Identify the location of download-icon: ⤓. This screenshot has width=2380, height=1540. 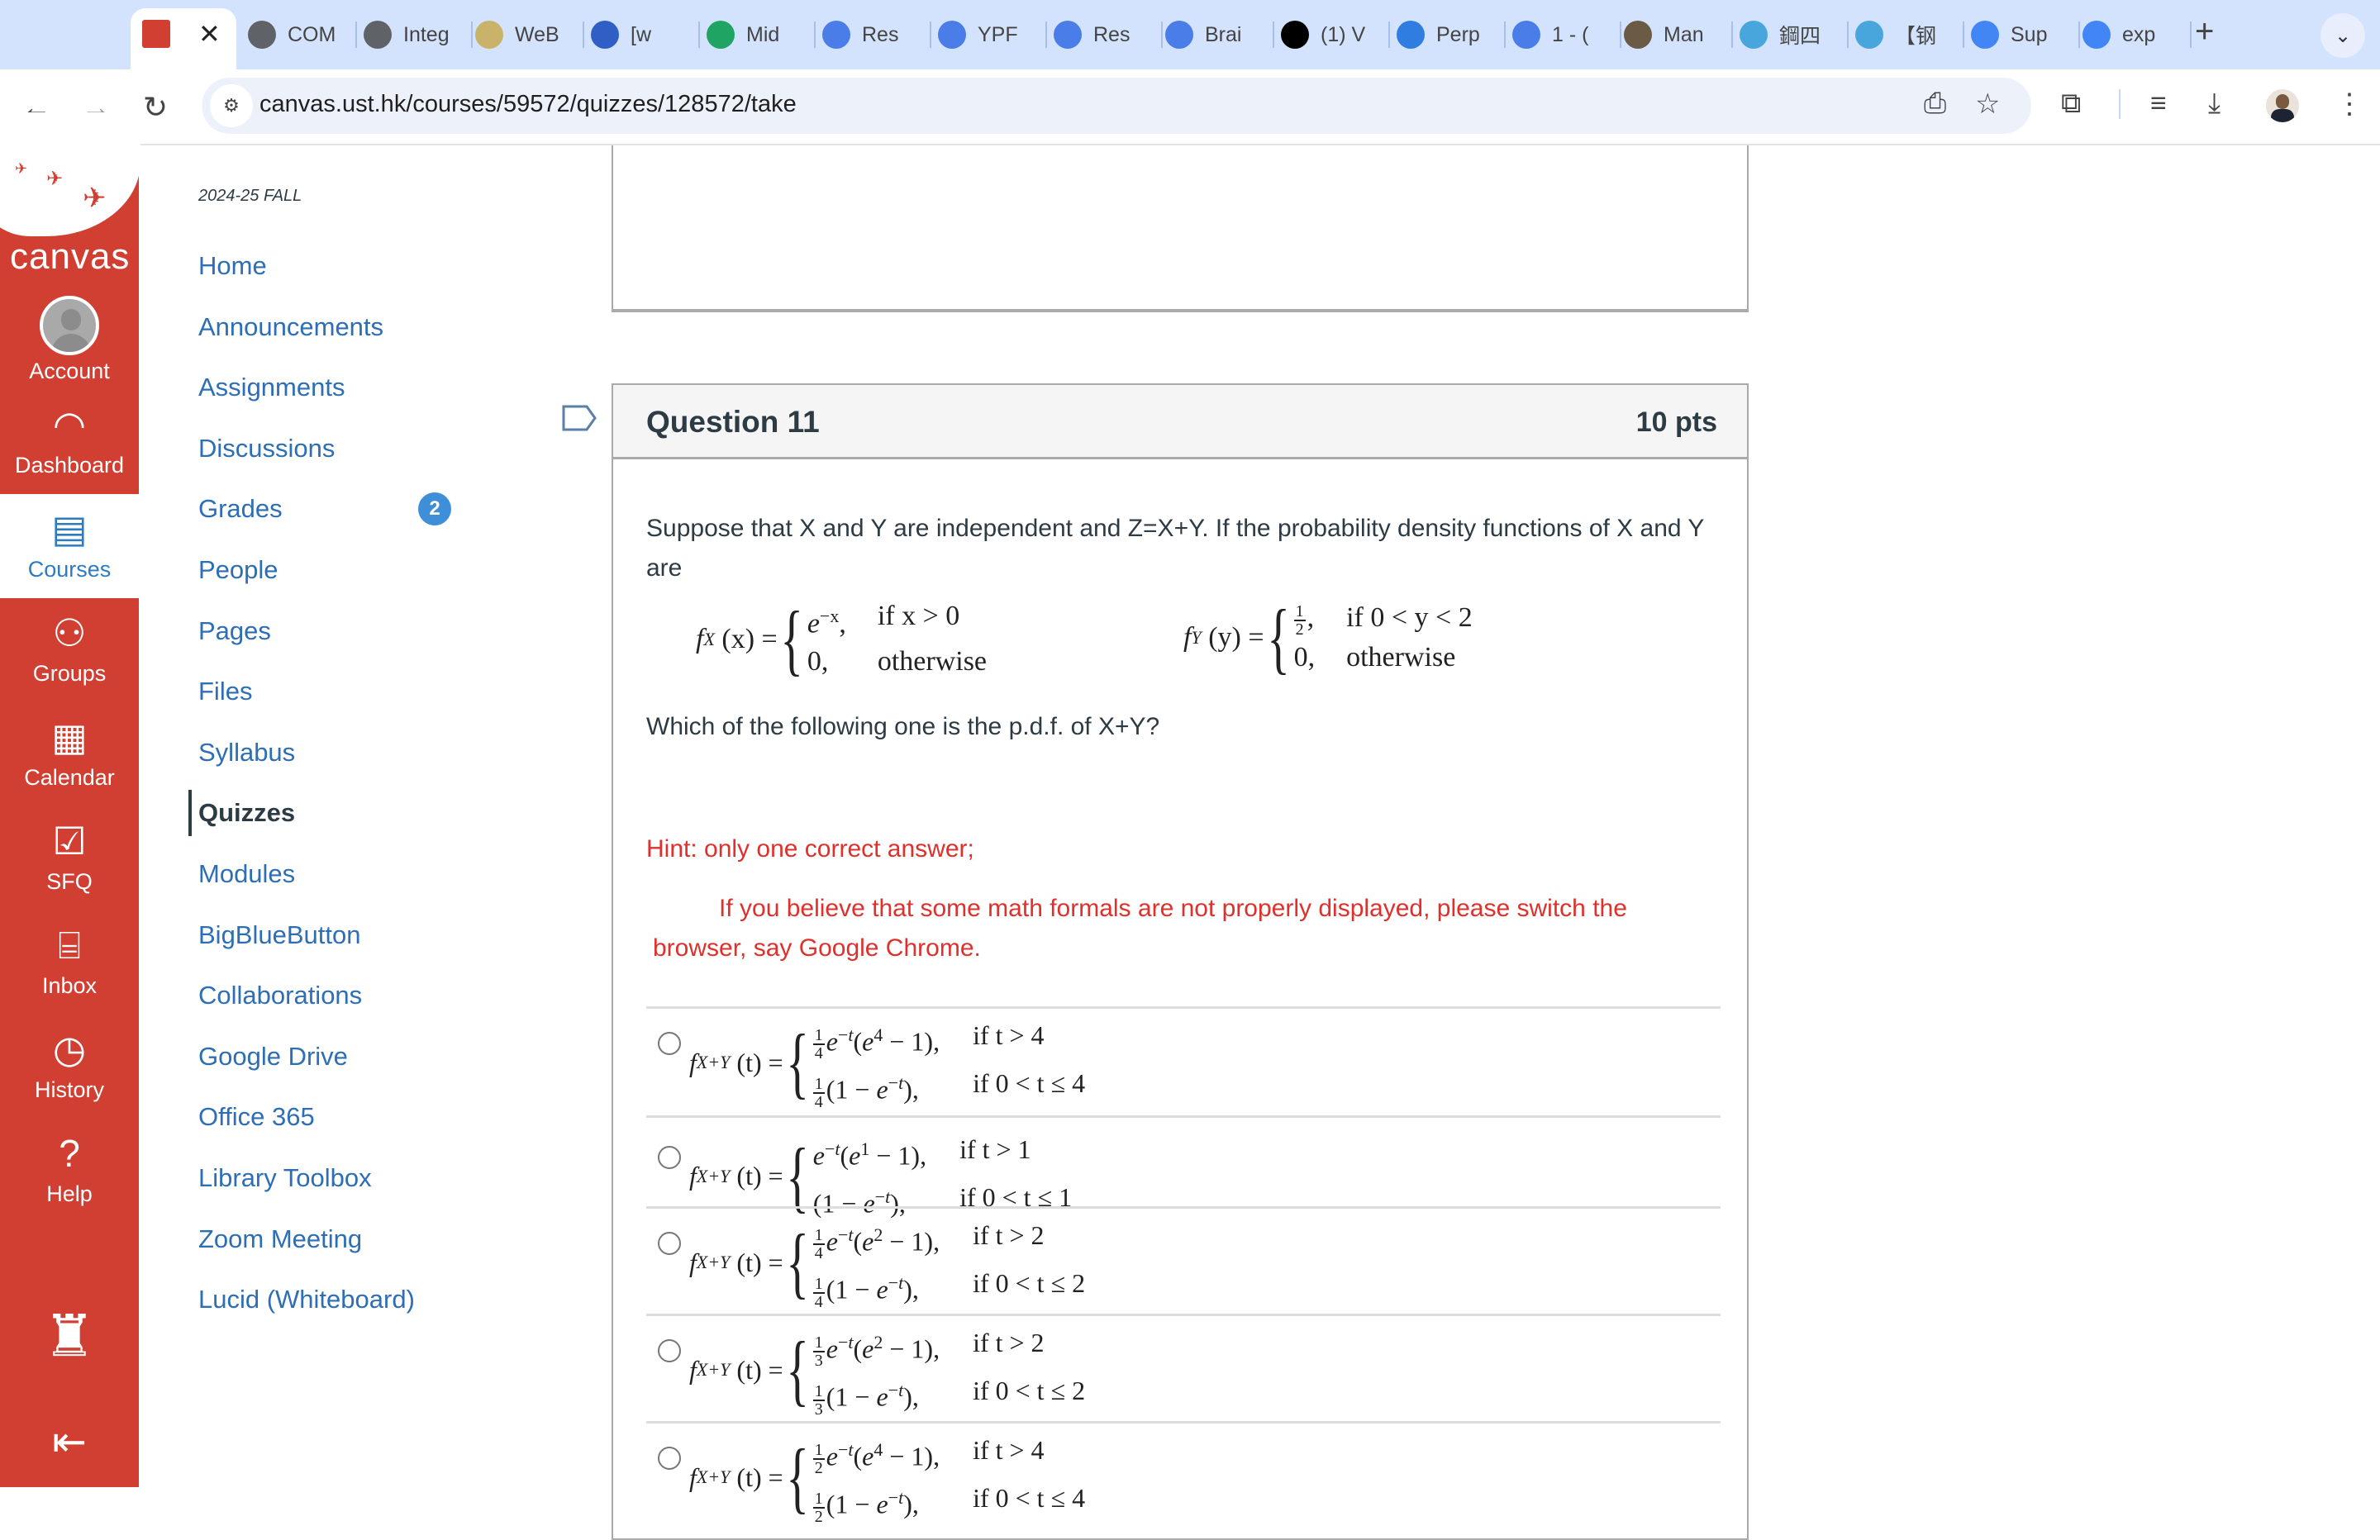
(2214, 104).